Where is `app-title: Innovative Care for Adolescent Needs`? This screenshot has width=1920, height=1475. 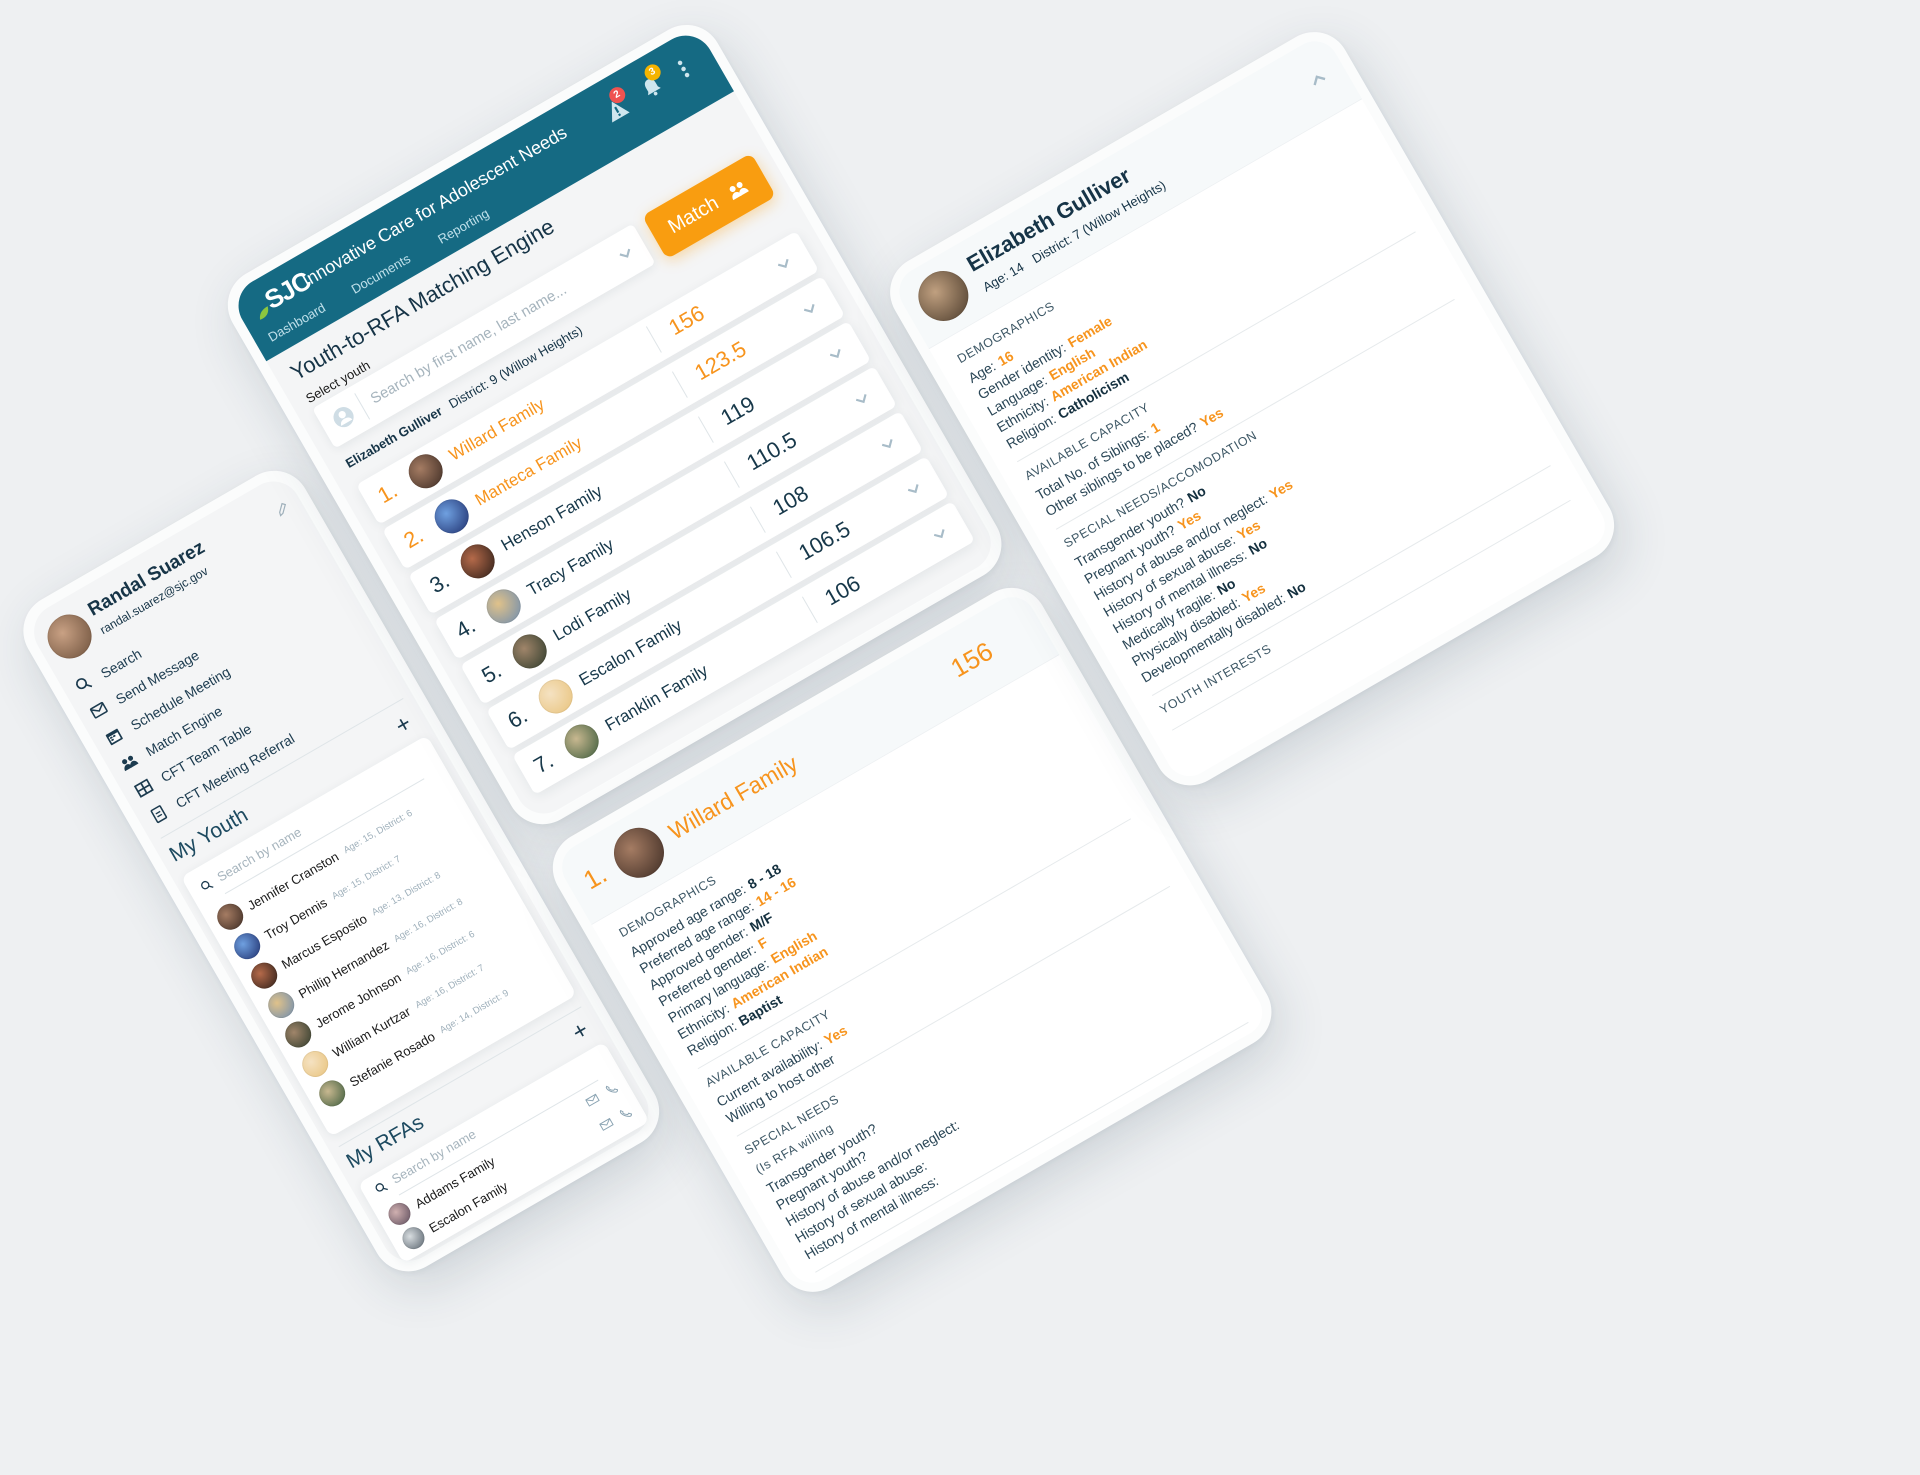
app-title: Innovative Care for Adolescent Needs is located at coordinates (434, 206).